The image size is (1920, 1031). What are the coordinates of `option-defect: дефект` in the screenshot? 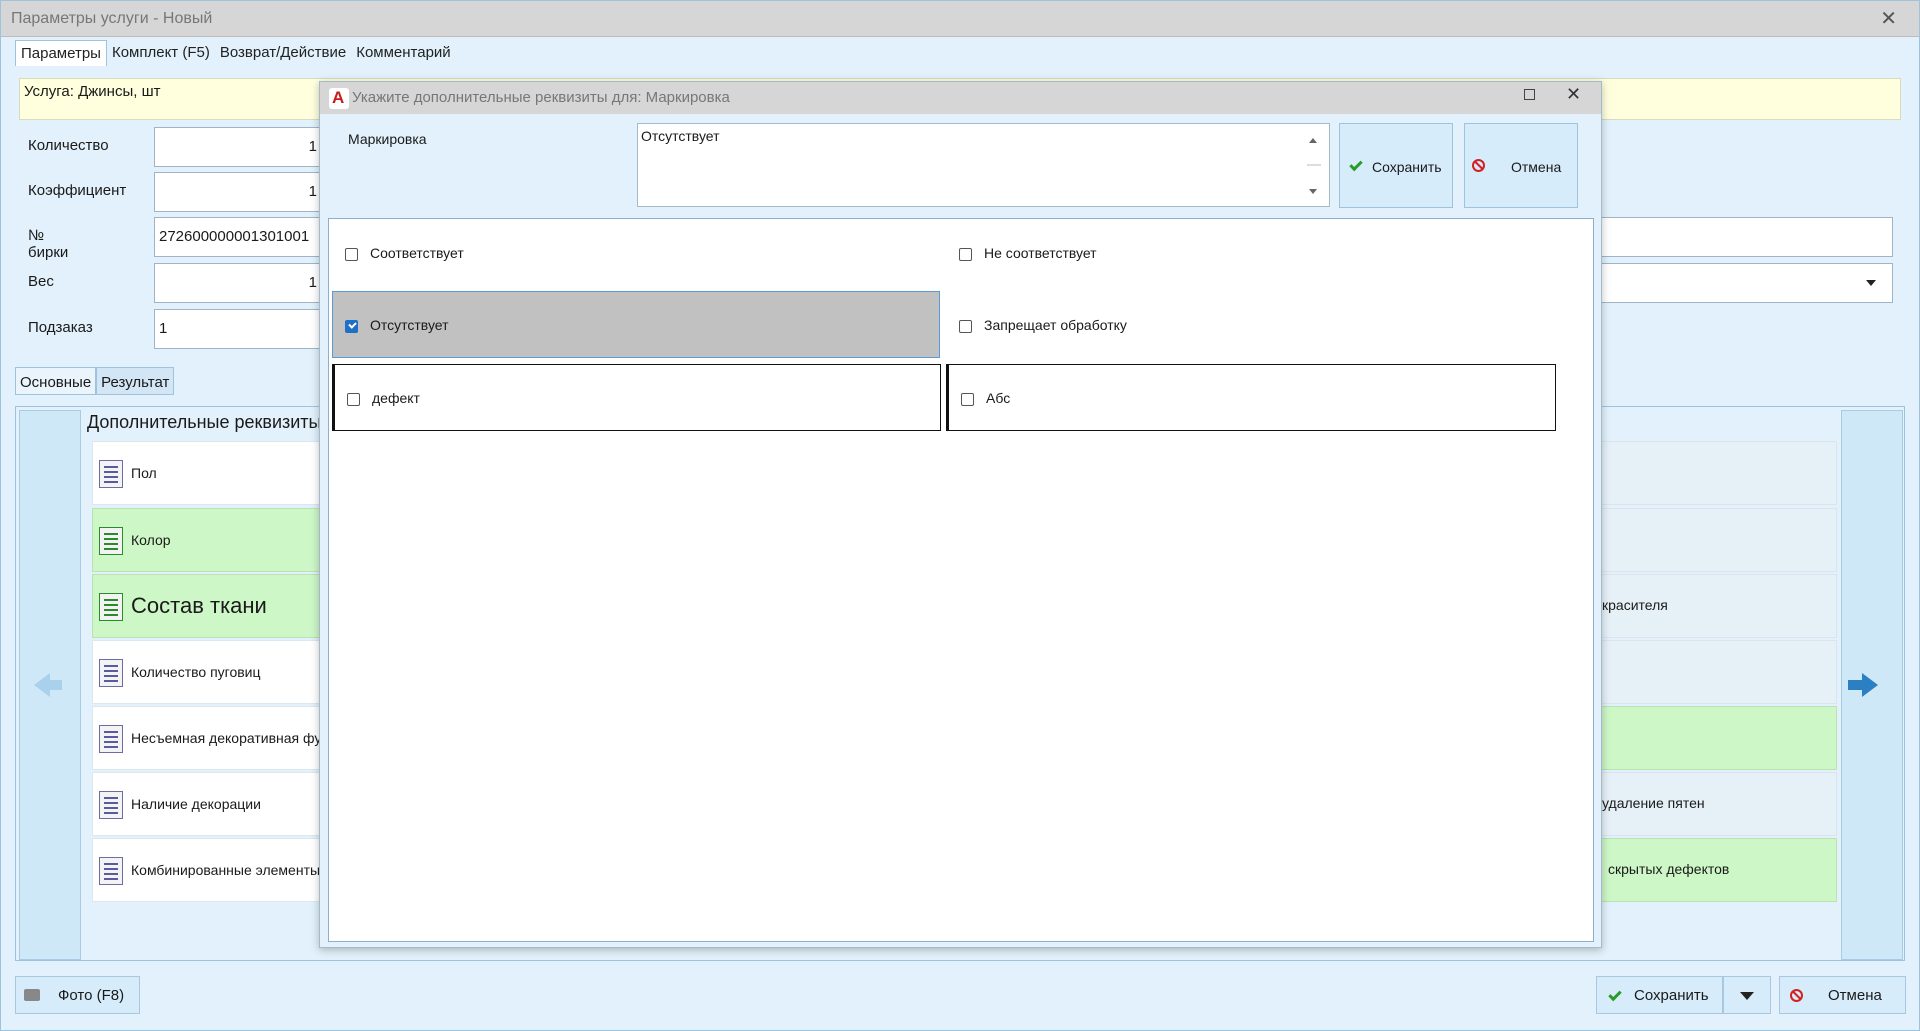 It's located at (636, 397).